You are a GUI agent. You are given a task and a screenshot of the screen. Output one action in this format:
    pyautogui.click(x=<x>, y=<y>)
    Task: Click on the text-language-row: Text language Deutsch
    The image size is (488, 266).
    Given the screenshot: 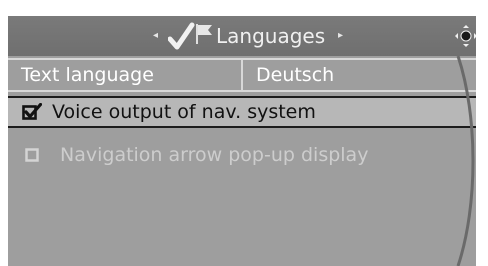 What is the action you would take?
    pyautogui.click(x=242, y=75)
    